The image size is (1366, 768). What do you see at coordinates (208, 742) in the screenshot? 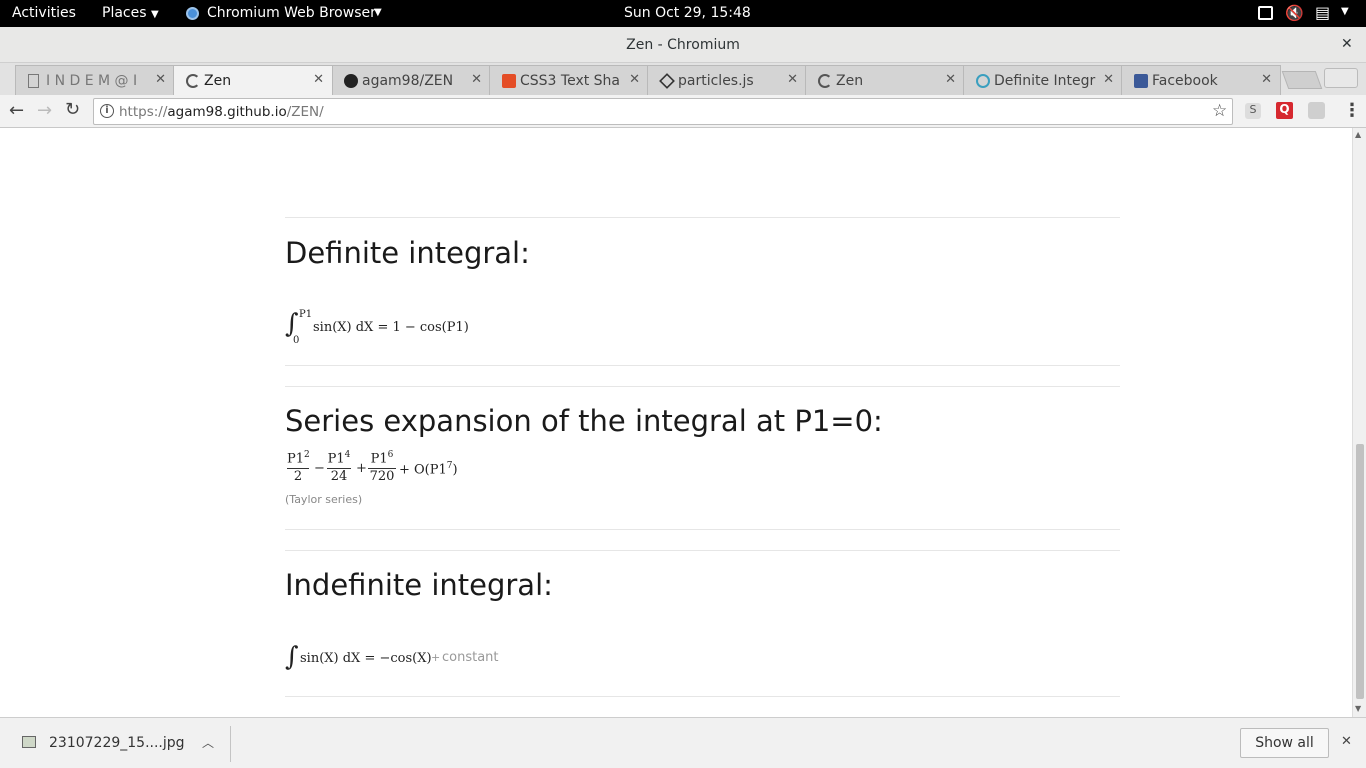
I see `chevron-up-icon: ︿` at bounding box center [208, 742].